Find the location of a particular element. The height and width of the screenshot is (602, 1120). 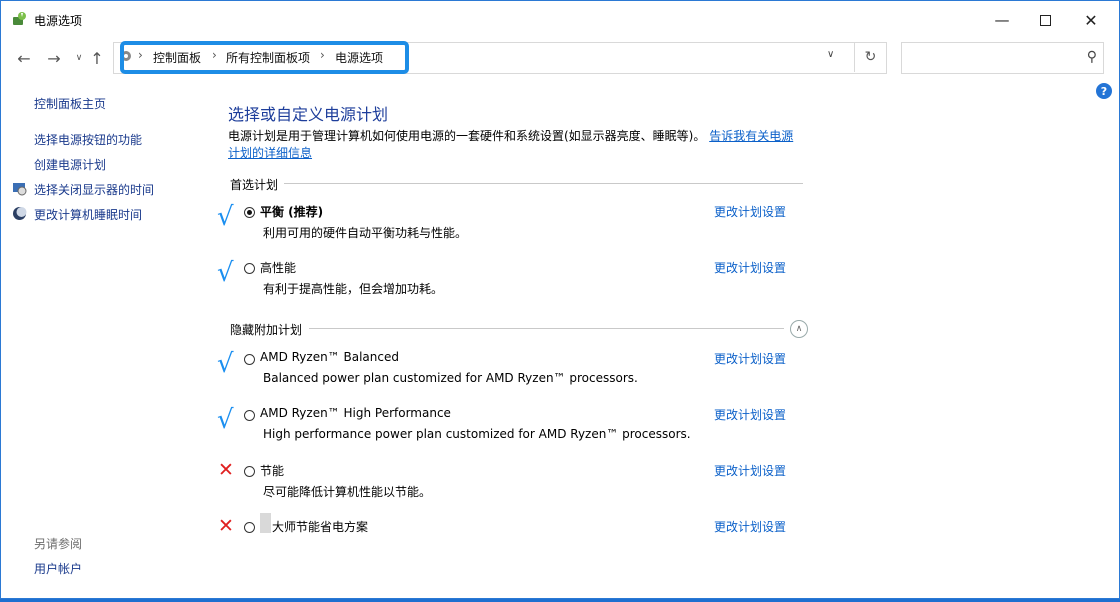

plan-radio-amd-high-performance is located at coordinates (249, 415).